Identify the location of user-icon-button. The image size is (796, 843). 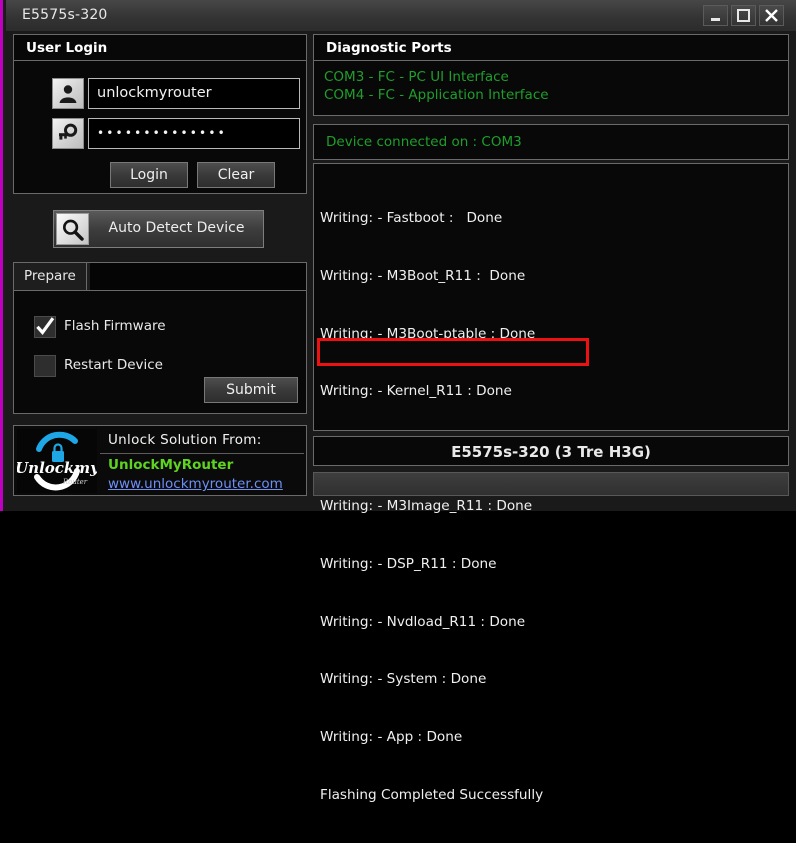
(68, 93).